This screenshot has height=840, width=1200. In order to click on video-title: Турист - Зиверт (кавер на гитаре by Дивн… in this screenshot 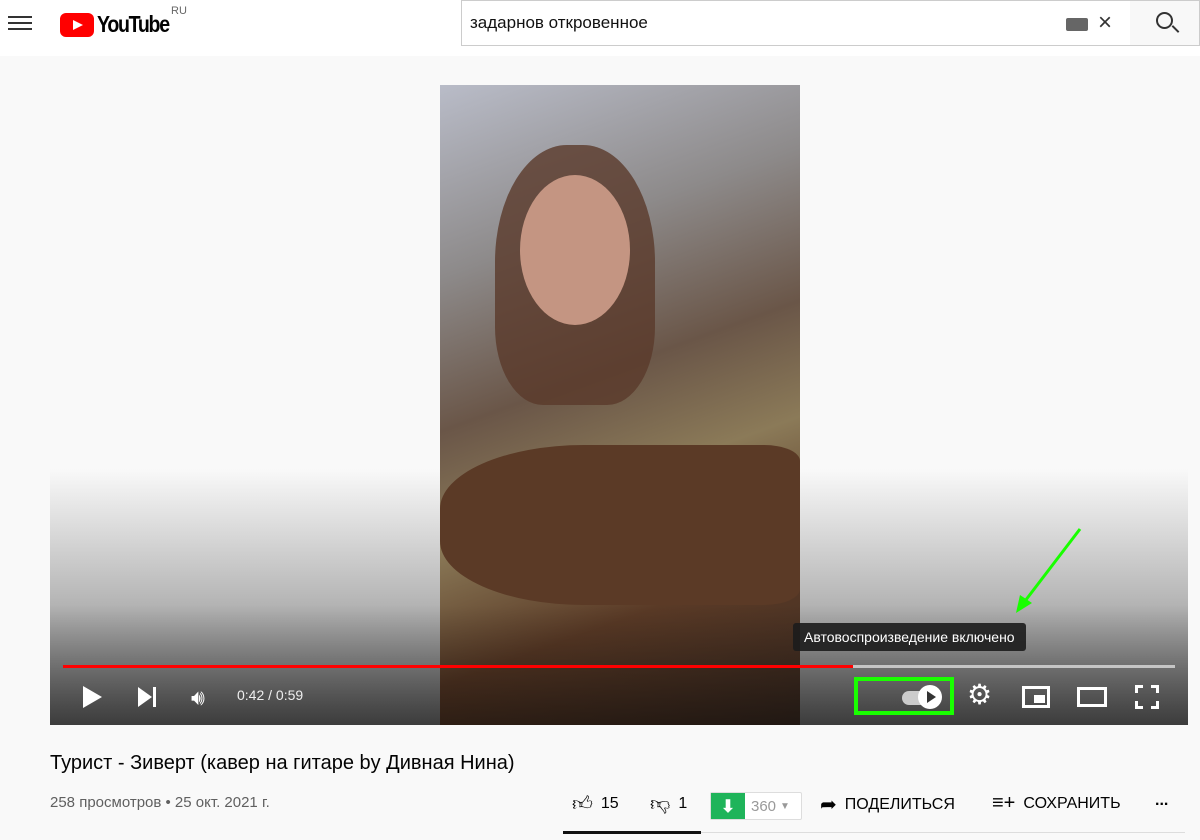, I will do `click(282, 763)`.